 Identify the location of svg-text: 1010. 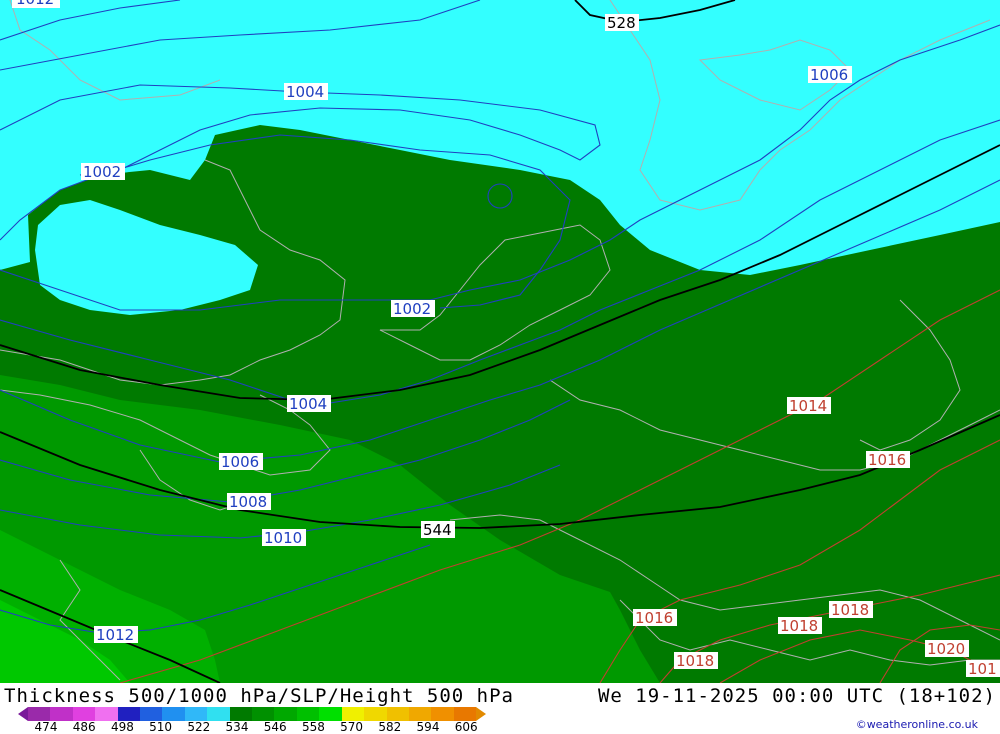
(283, 538).